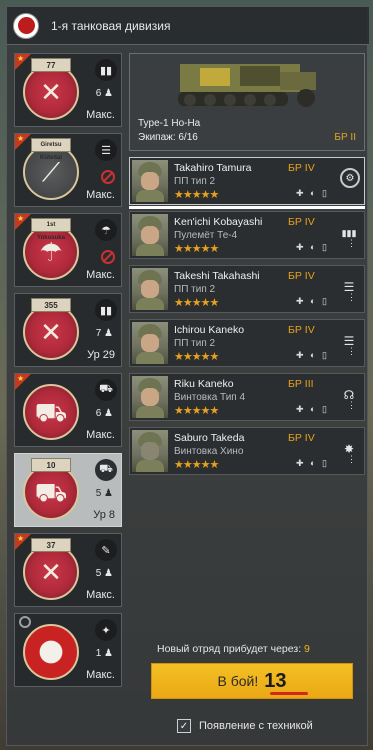  What do you see at coordinates (301, 384) in the screenshot?
I see `soldier-br: БР III` at bounding box center [301, 384].